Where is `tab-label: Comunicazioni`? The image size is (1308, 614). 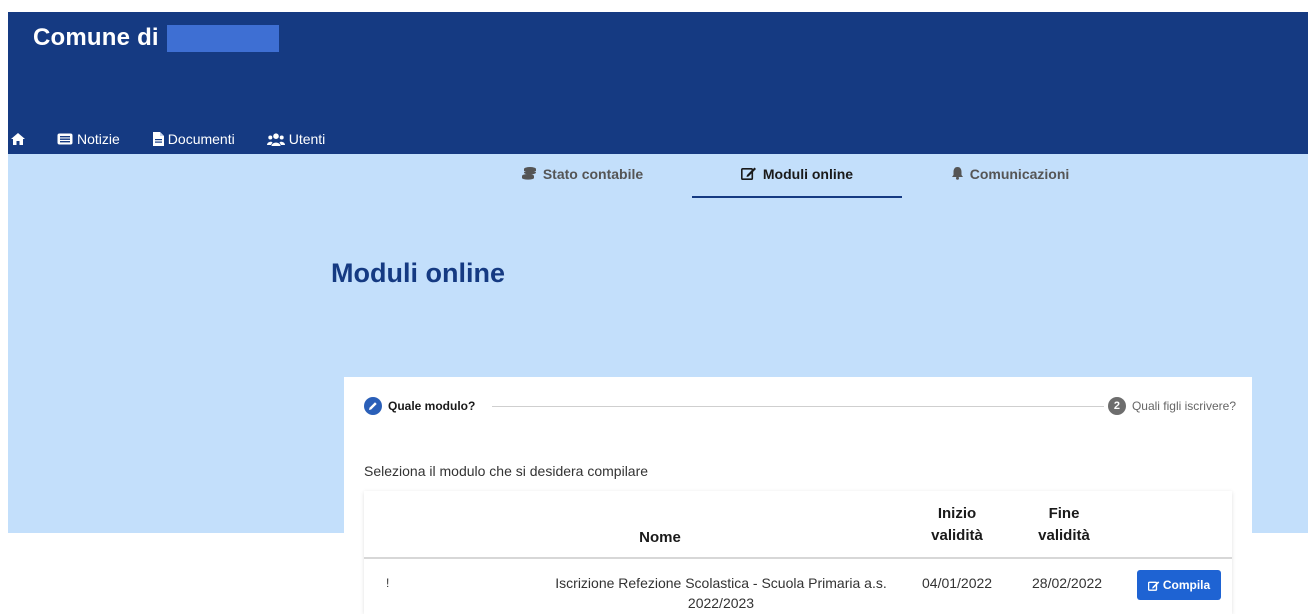
tab-label: Comunicazioni is located at coordinates (1019, 174).